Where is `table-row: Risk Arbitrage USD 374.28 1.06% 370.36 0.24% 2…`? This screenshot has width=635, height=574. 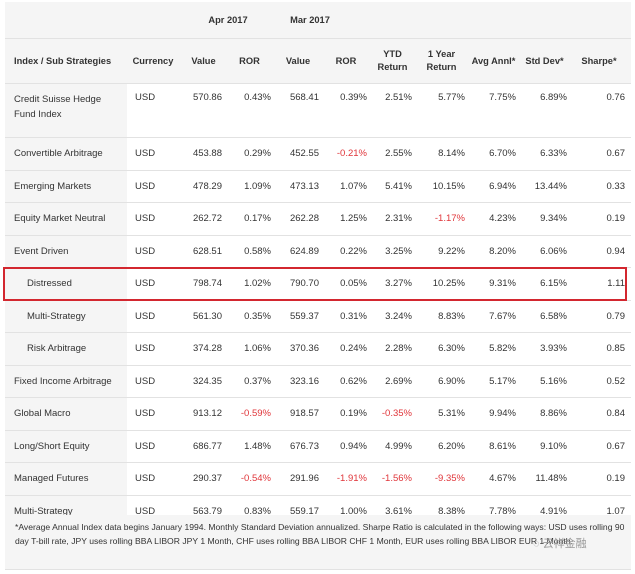 table-row: Risk Arbitrage USD 374.28 1.06% 370.36 0.24% 2… is located at coordinates (318, 349).